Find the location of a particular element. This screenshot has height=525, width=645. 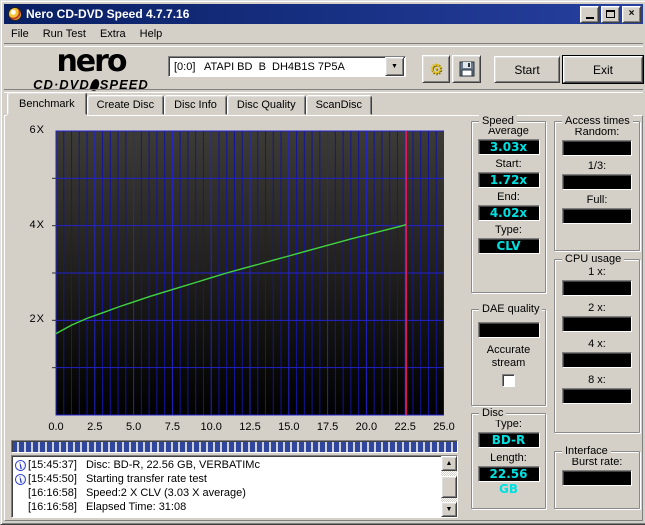

access-times-group: Access times Random: 1/3: Full: is located at coordinates (597, 183).